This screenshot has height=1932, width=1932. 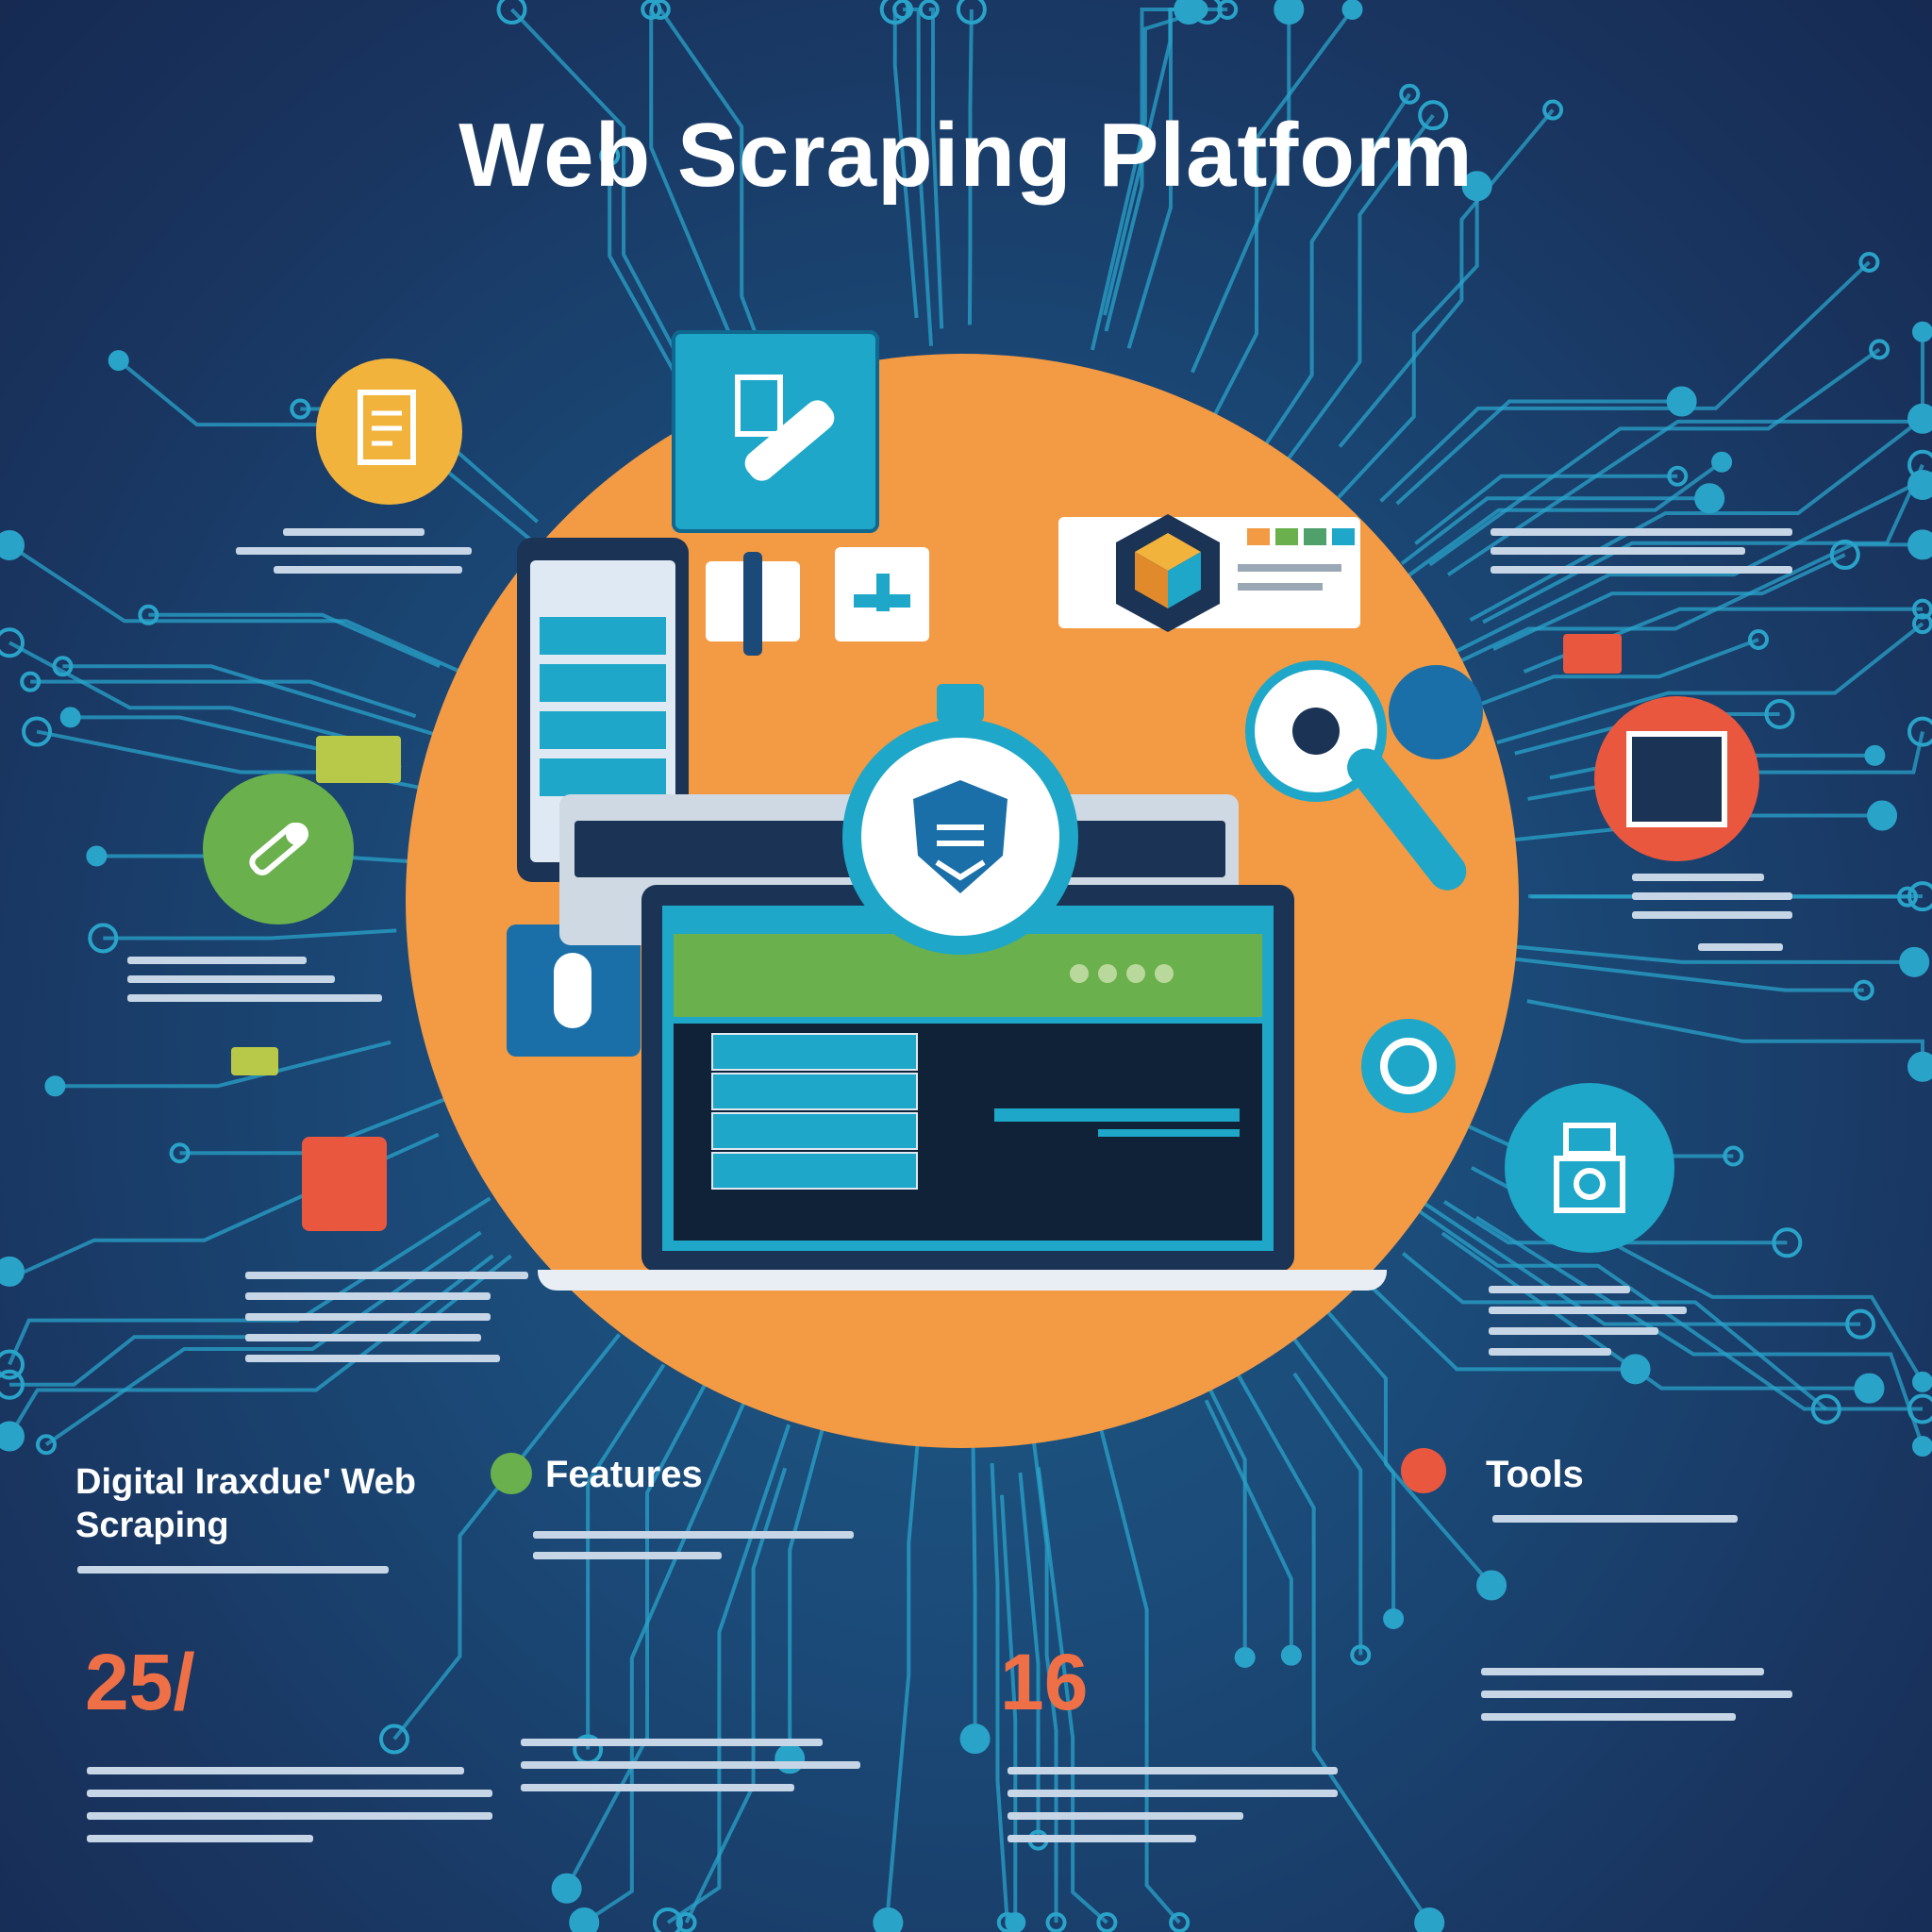 What do you see at coordinates (255, 1061) in the screenshot?
I see `yellow-chip` at bounding box center [255, 1061].